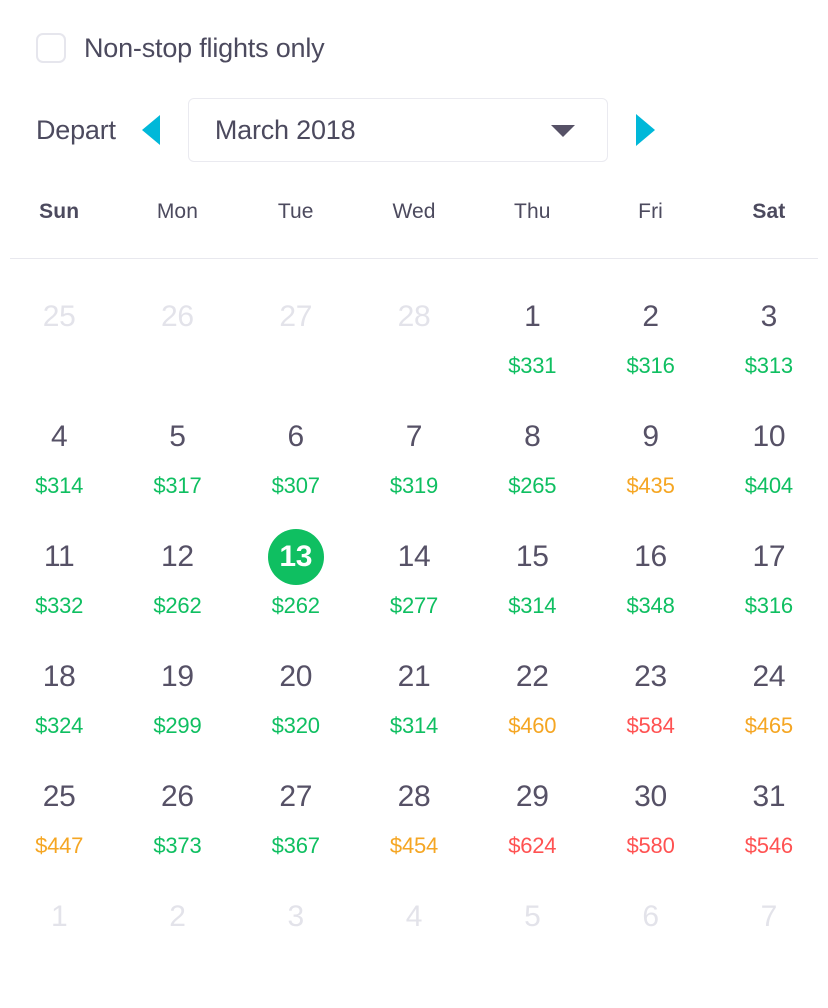  I want to click on nonstop-label: Non-stop flights only, so click(204, 47).